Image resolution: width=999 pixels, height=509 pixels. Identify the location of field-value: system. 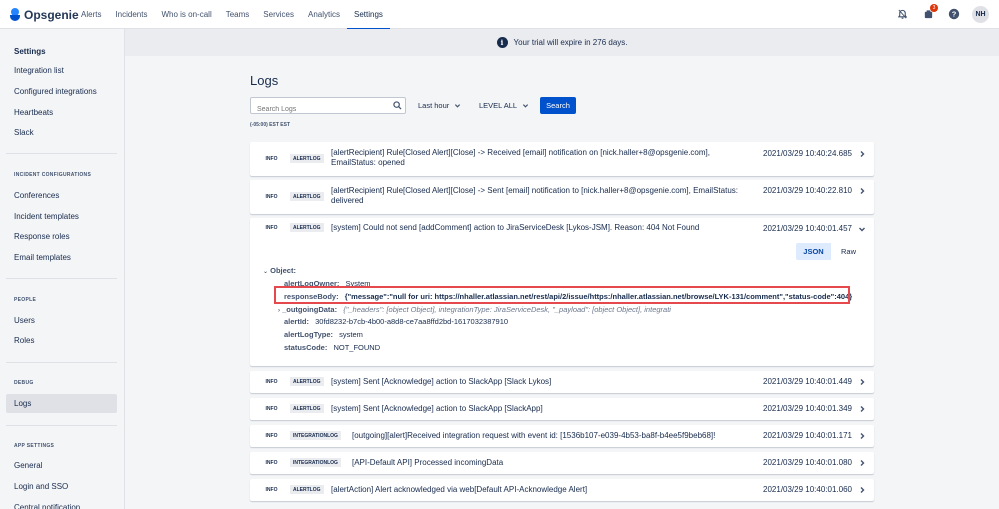
(351, 334).